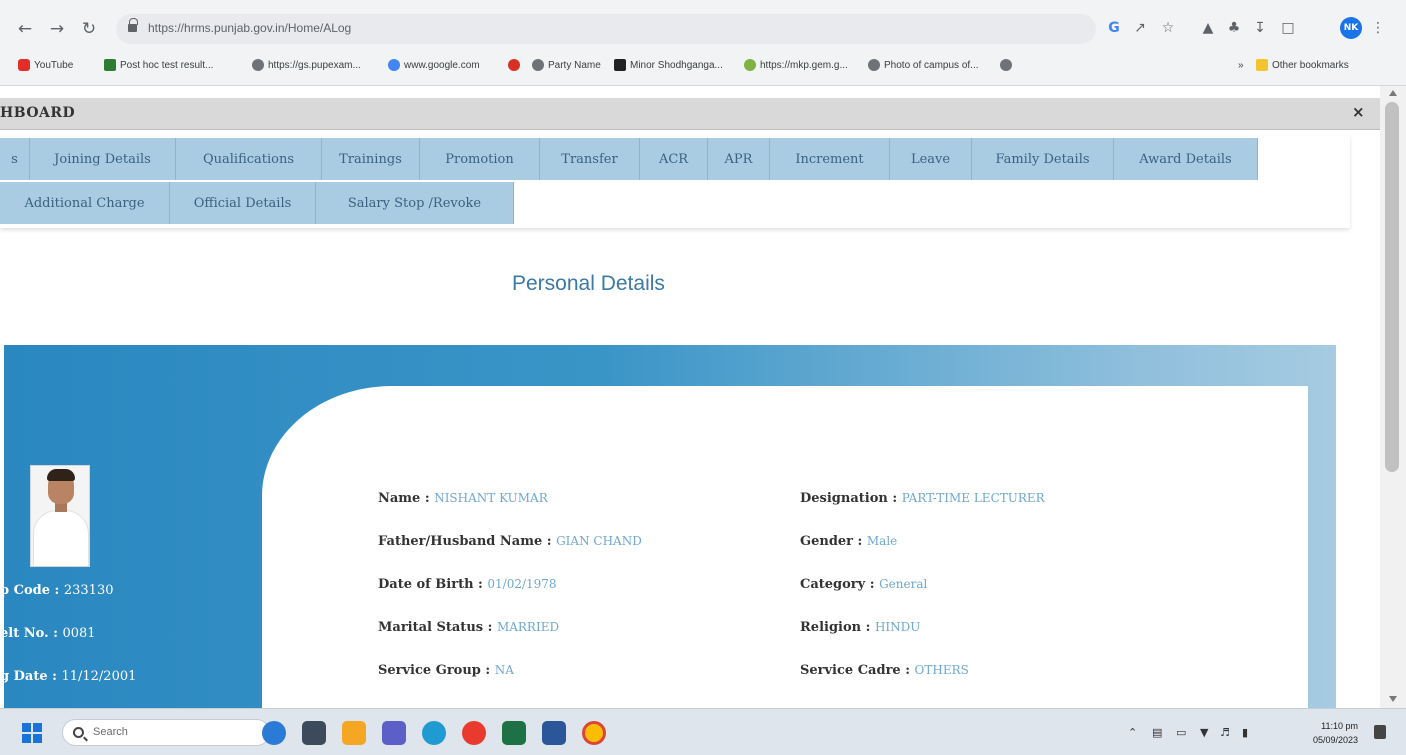 The height and width of the screenshot is (755, 1406). Describe the element at coordinates (1186, 159) in the screenshot. I see `tab-award-details: Award Details` at that location.